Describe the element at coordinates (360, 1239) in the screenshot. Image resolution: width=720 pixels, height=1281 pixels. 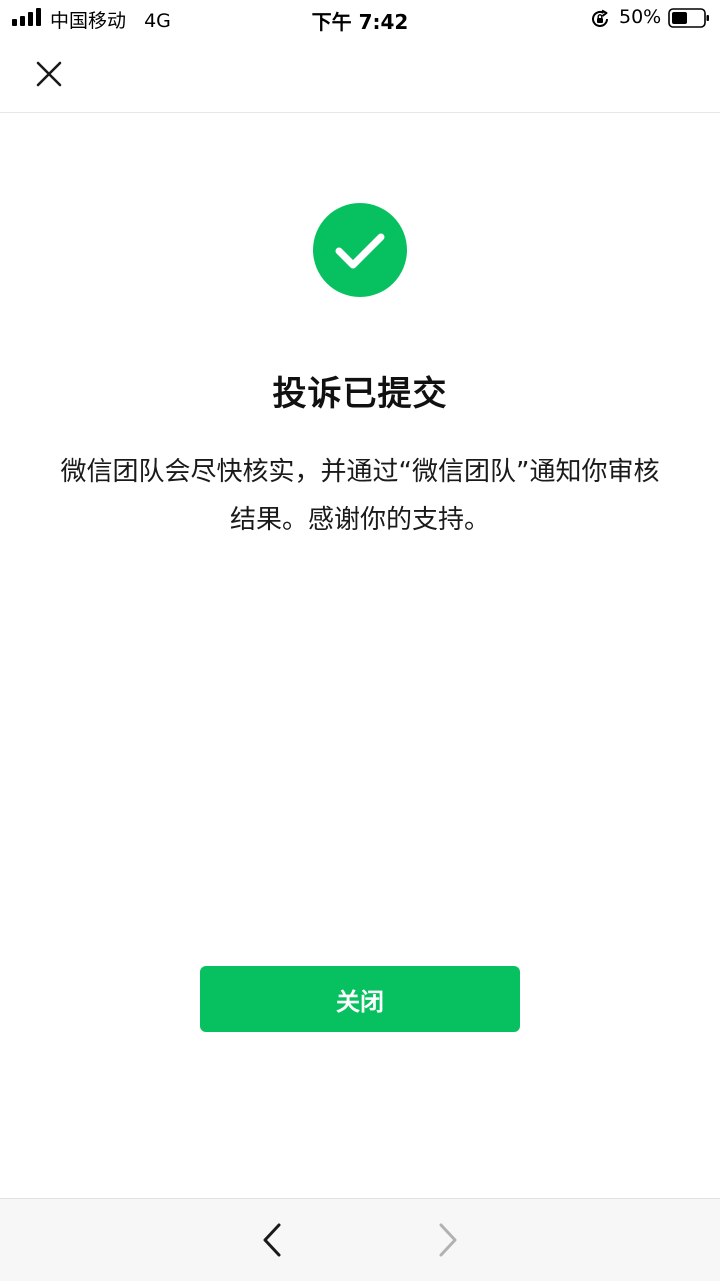
I see `bottom-toolbar` at that location.